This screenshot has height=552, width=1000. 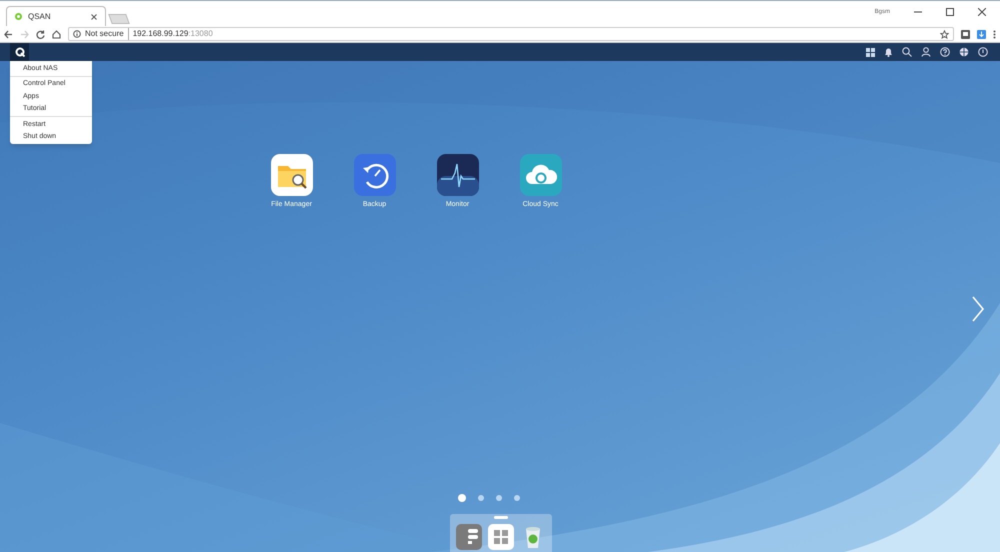 What do you see at coordinates (501, 537) in the screenshot?
I see `apps-grid-icon` at bounding box center [501, 537].